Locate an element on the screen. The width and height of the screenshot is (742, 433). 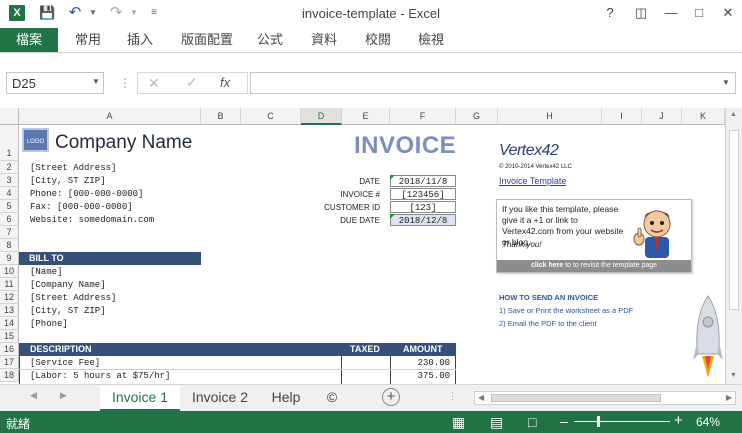
tab-formulas: 公式 is located at coordinates (270, 40).